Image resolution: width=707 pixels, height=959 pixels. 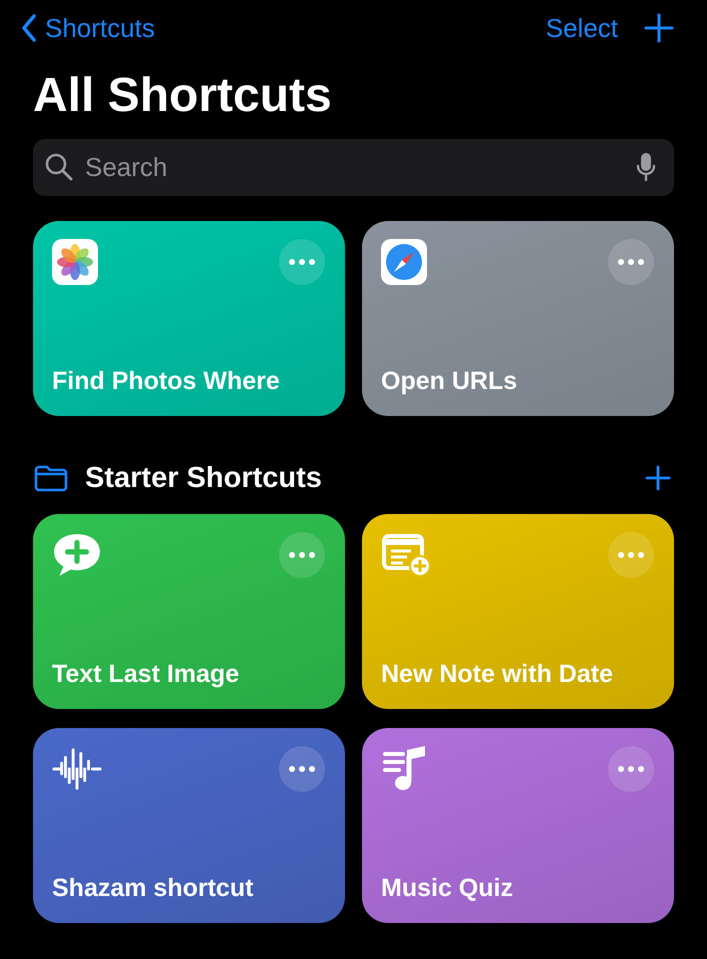 I want to click on shortcut-name: New Note with Date, so click(x=497, y=674).